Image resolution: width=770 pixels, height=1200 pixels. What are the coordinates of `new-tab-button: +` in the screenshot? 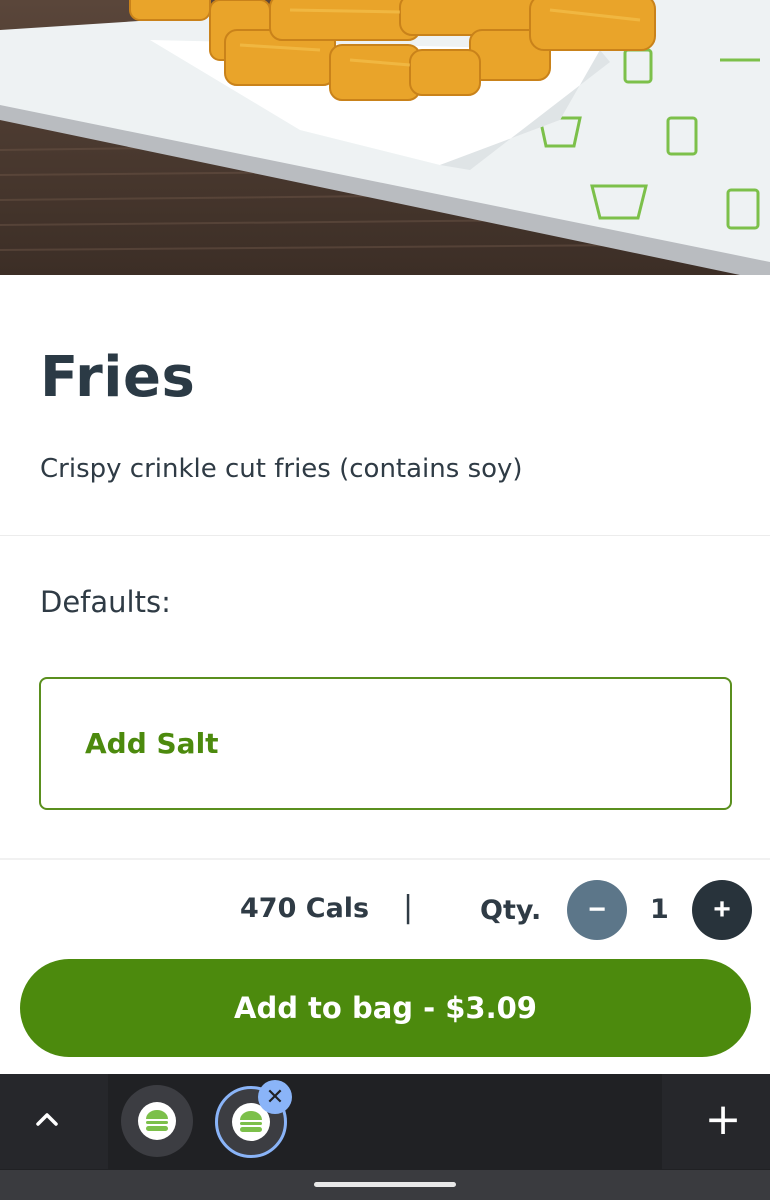 It's located at (716, 1121).